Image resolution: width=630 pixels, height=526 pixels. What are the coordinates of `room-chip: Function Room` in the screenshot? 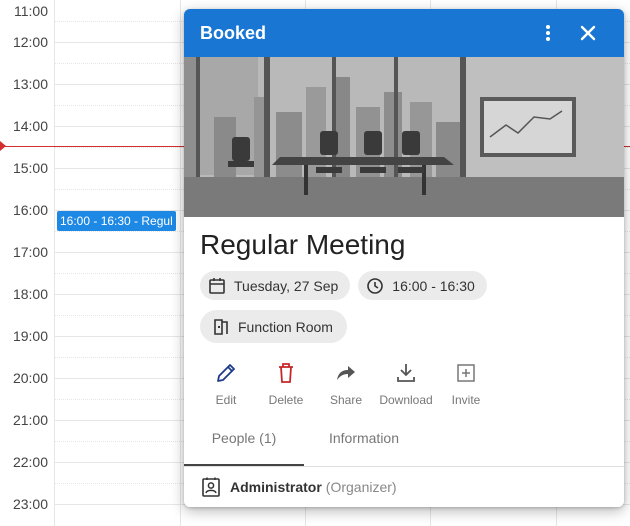 It's located at (273, 326).